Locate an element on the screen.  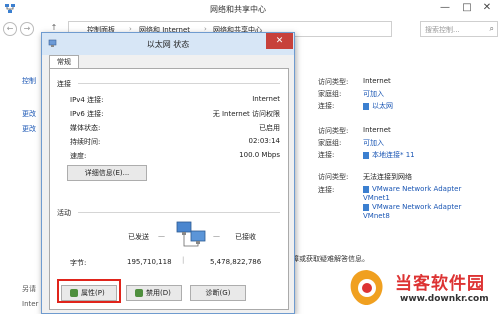
network3-connection-link-vmnet8: VMware Network Adapter is located at coordinates (412, 207).